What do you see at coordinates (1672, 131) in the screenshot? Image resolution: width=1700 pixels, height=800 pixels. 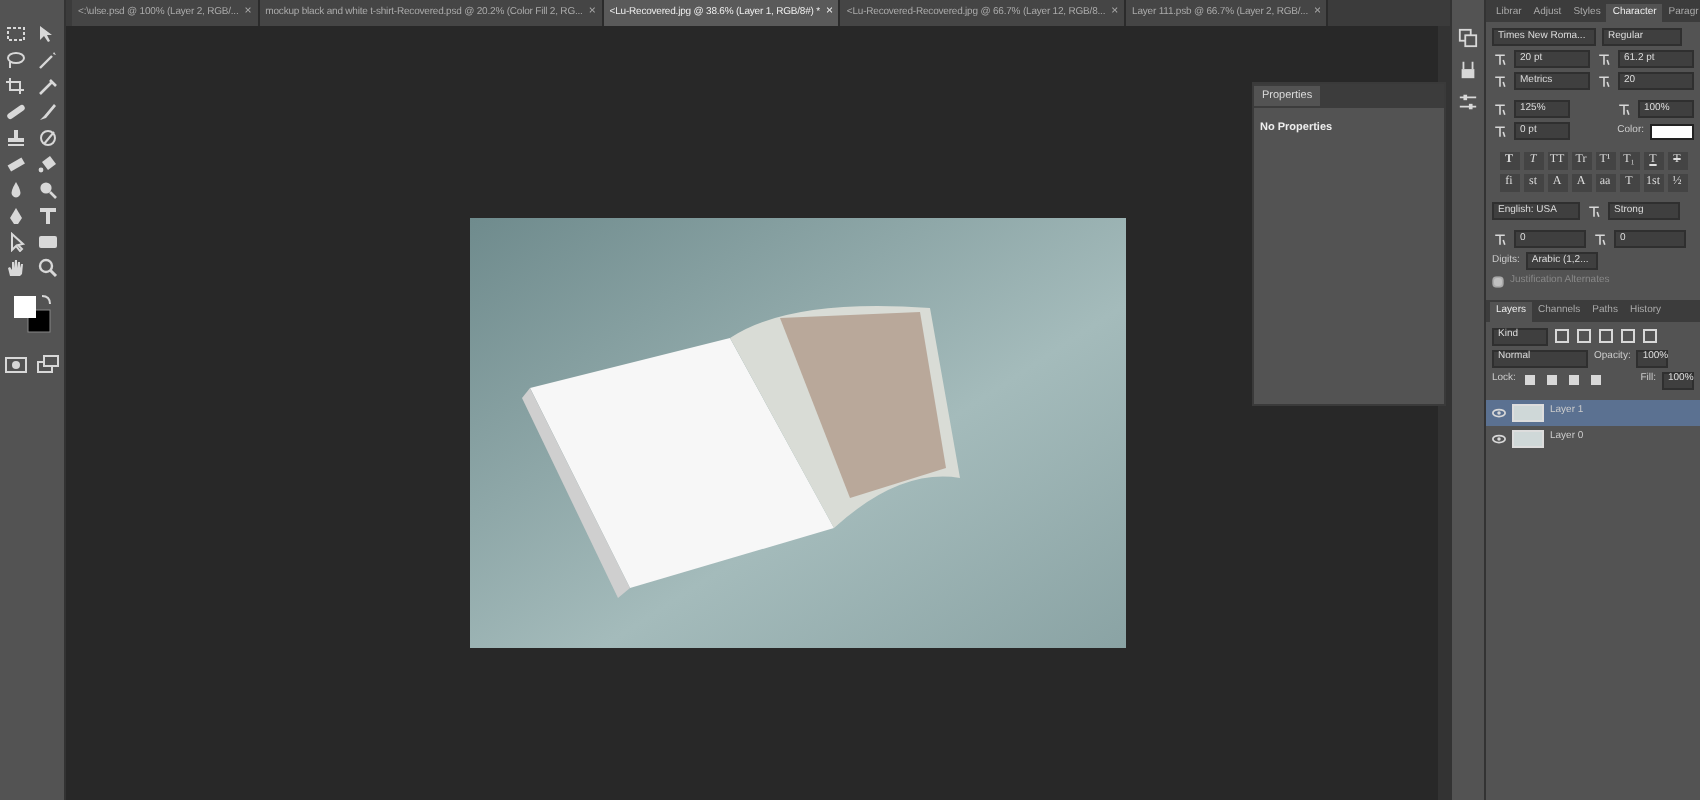 I see `color-swatch` at bounding box center [1672, 131].